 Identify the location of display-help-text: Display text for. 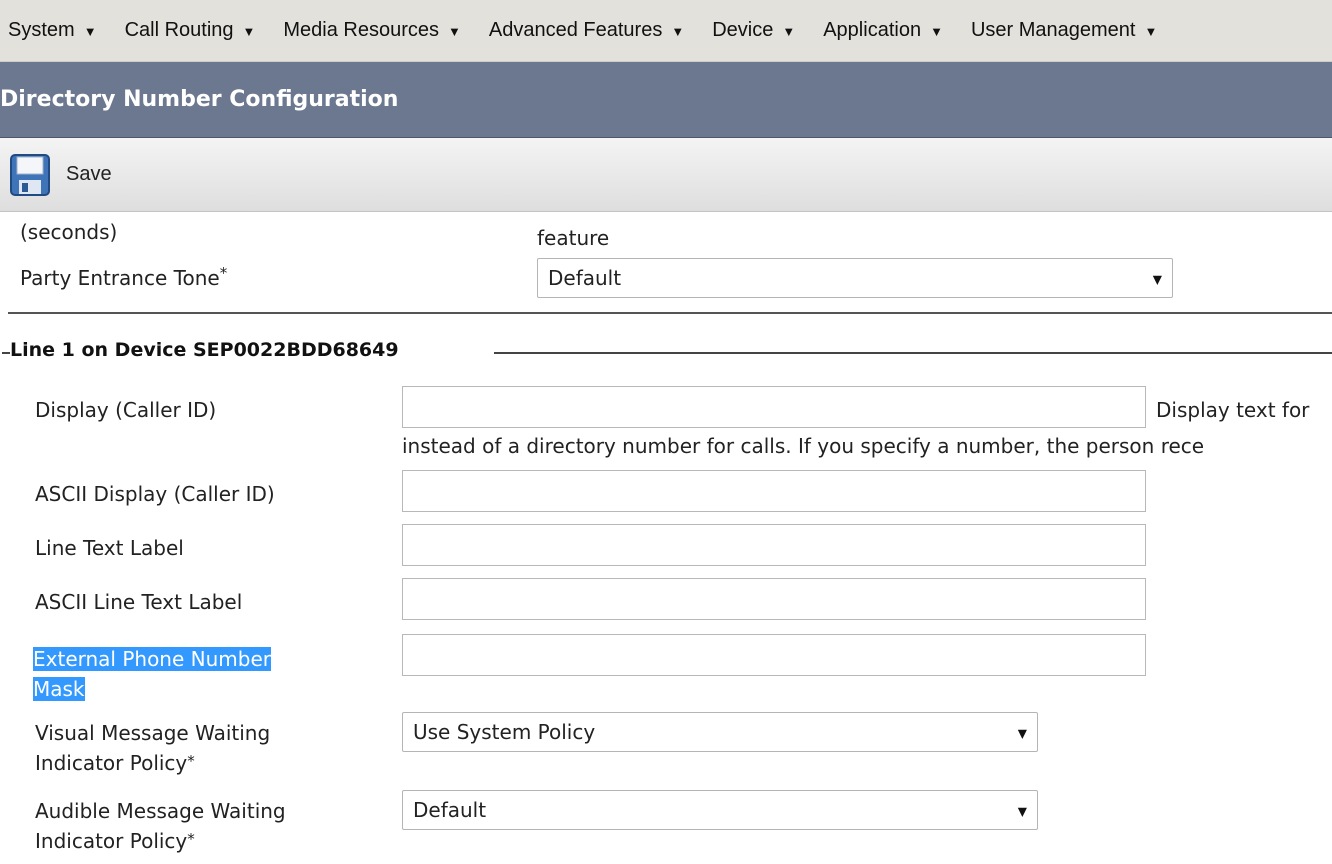
(1233, 410).